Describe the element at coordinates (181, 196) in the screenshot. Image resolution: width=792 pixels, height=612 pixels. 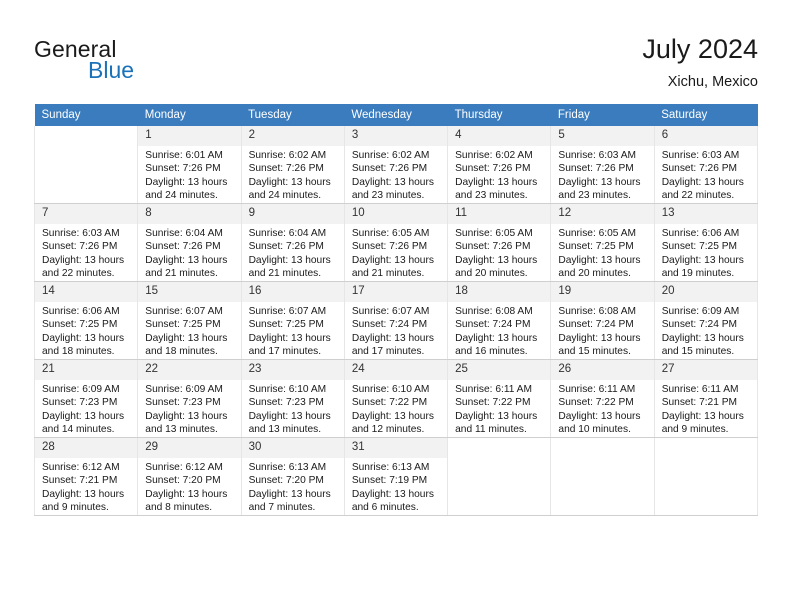
I see `daylight-text-line2: and 24 minutes.` at that location.